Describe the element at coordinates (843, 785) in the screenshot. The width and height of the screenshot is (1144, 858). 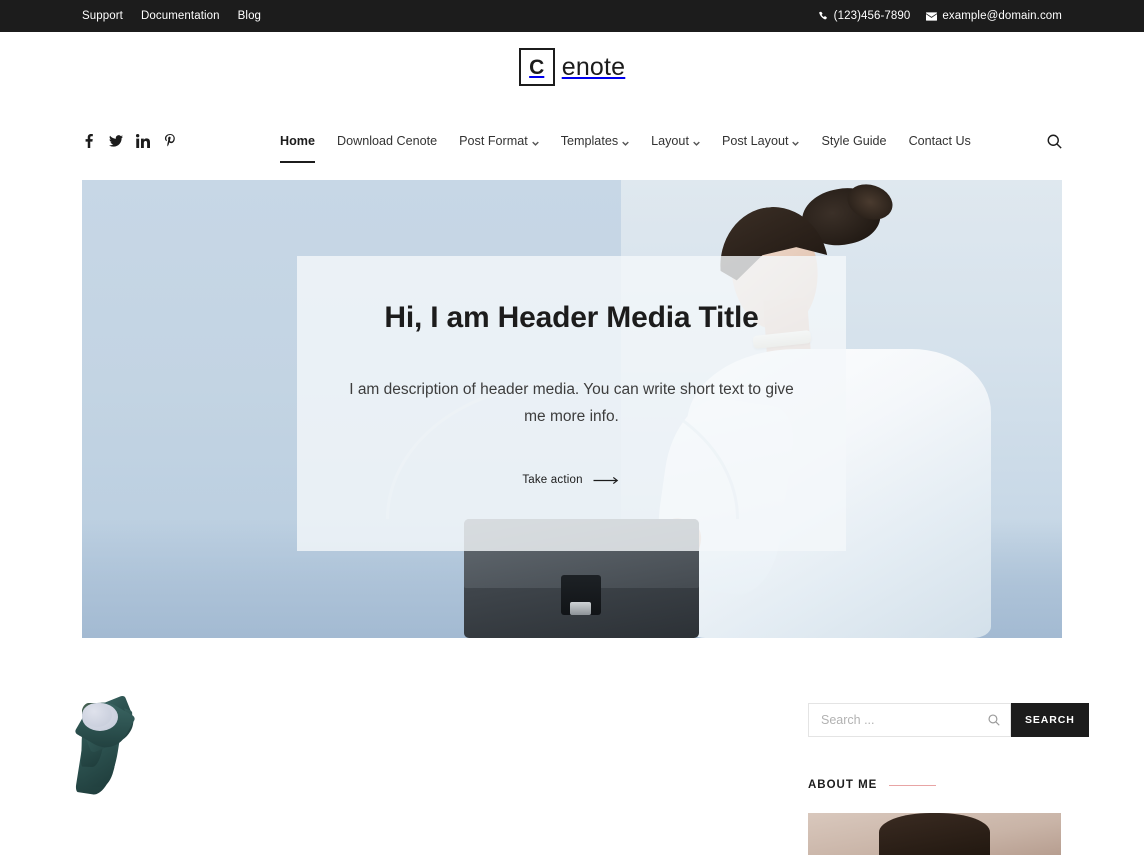
I see `widget-title-text: ABOUT ME` at that location.